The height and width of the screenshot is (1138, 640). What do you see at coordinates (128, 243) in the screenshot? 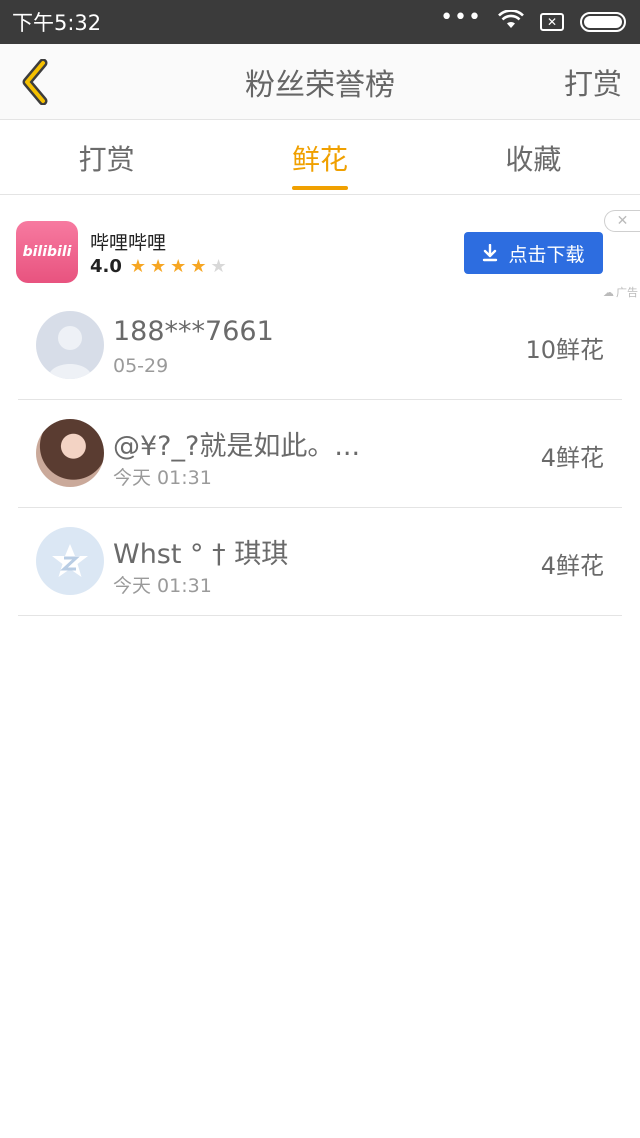
I see `ad-app-name: 哔哩哔哩` at bounding box center [128, 243].